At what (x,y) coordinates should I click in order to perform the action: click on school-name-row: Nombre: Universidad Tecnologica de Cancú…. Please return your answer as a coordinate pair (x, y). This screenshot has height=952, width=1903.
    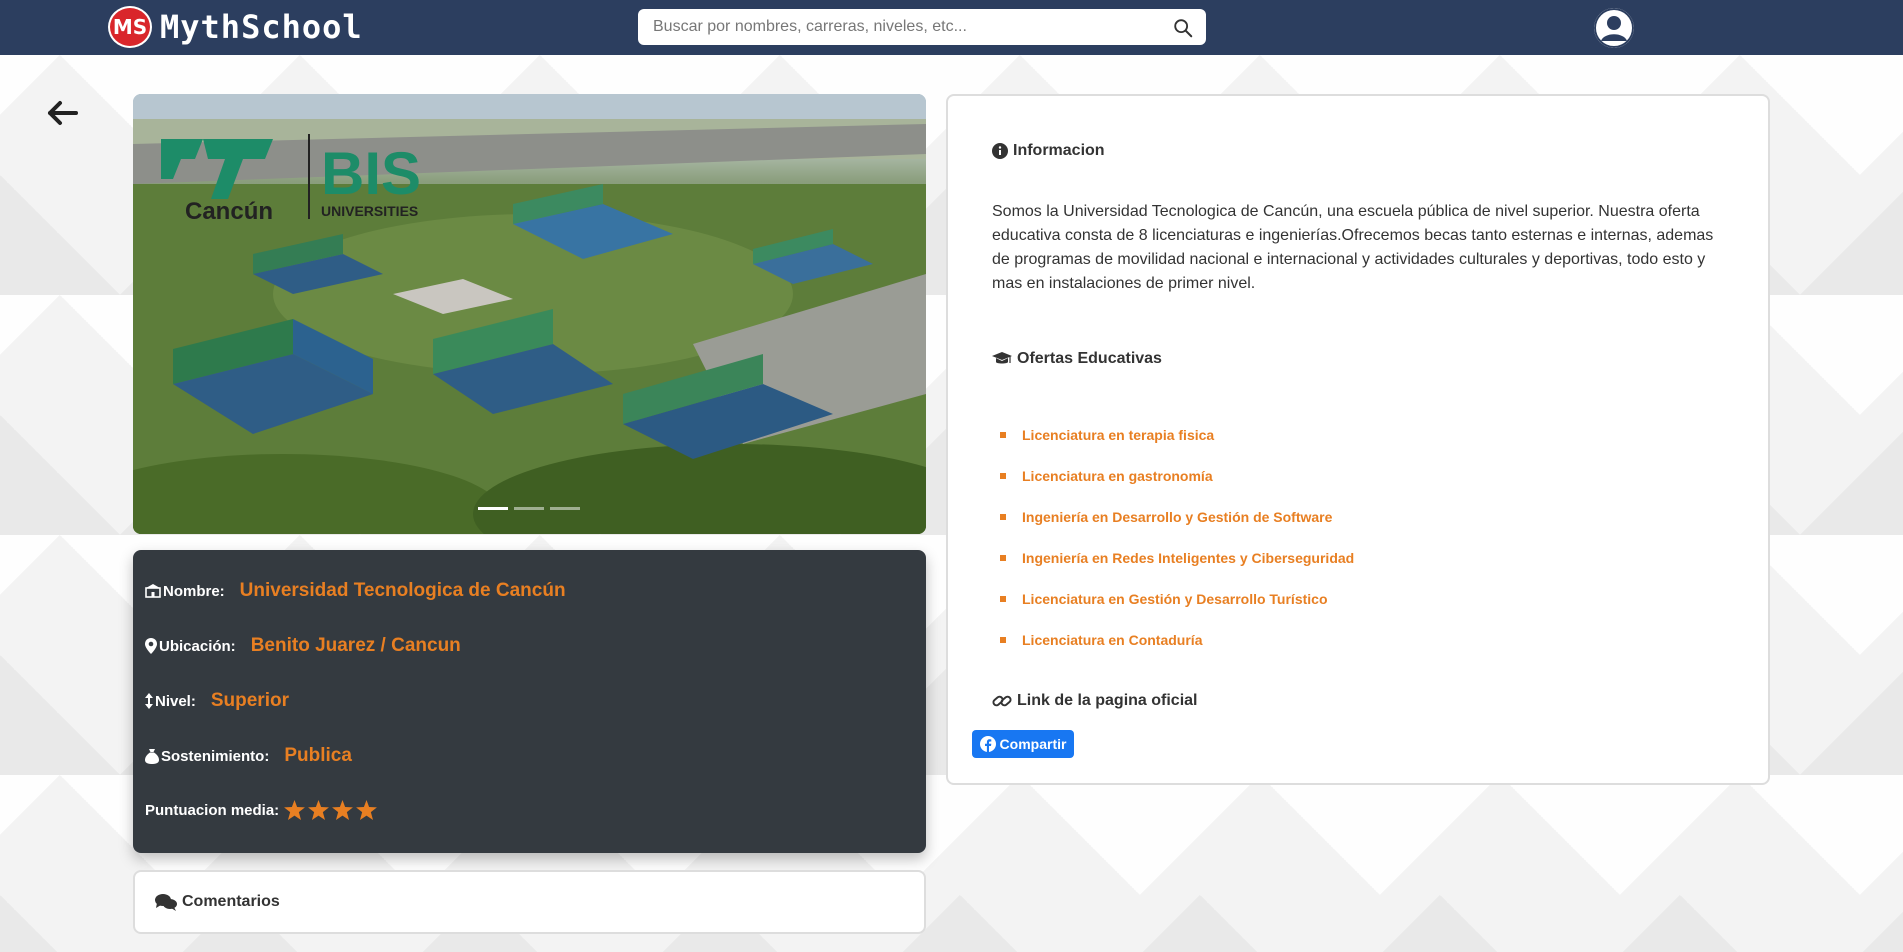
    Looking at the image, I should click on (355, 591).